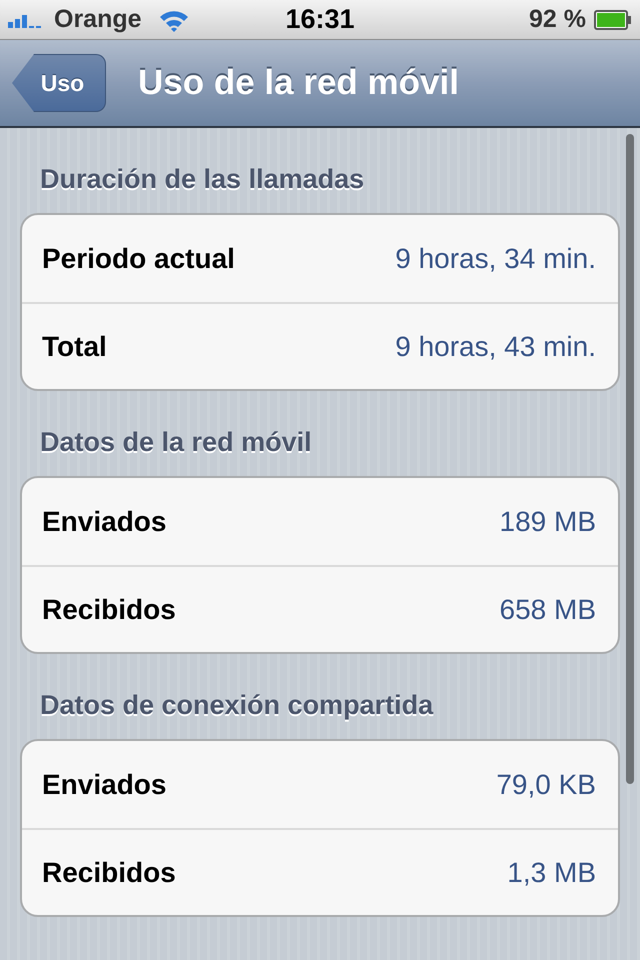 This screenshot has height=960, width=640. What do you see at coordinates (495, 259) in the screenshot?
I see `row-value: 9 horas, 34 min.` at bounding box center [495, 259].